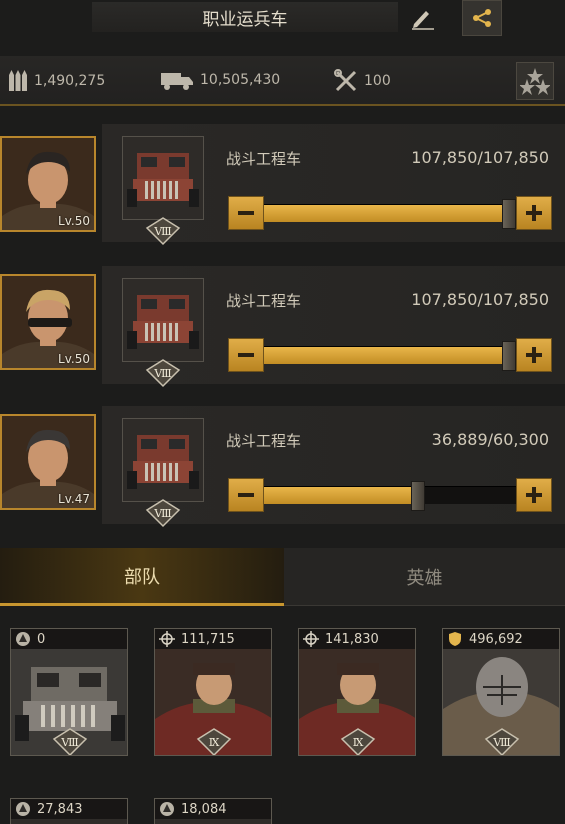  What do you see at coordinates (41, 639) in the screenshot?
I see `troop-value: 0` at bounding box center [41, 639].